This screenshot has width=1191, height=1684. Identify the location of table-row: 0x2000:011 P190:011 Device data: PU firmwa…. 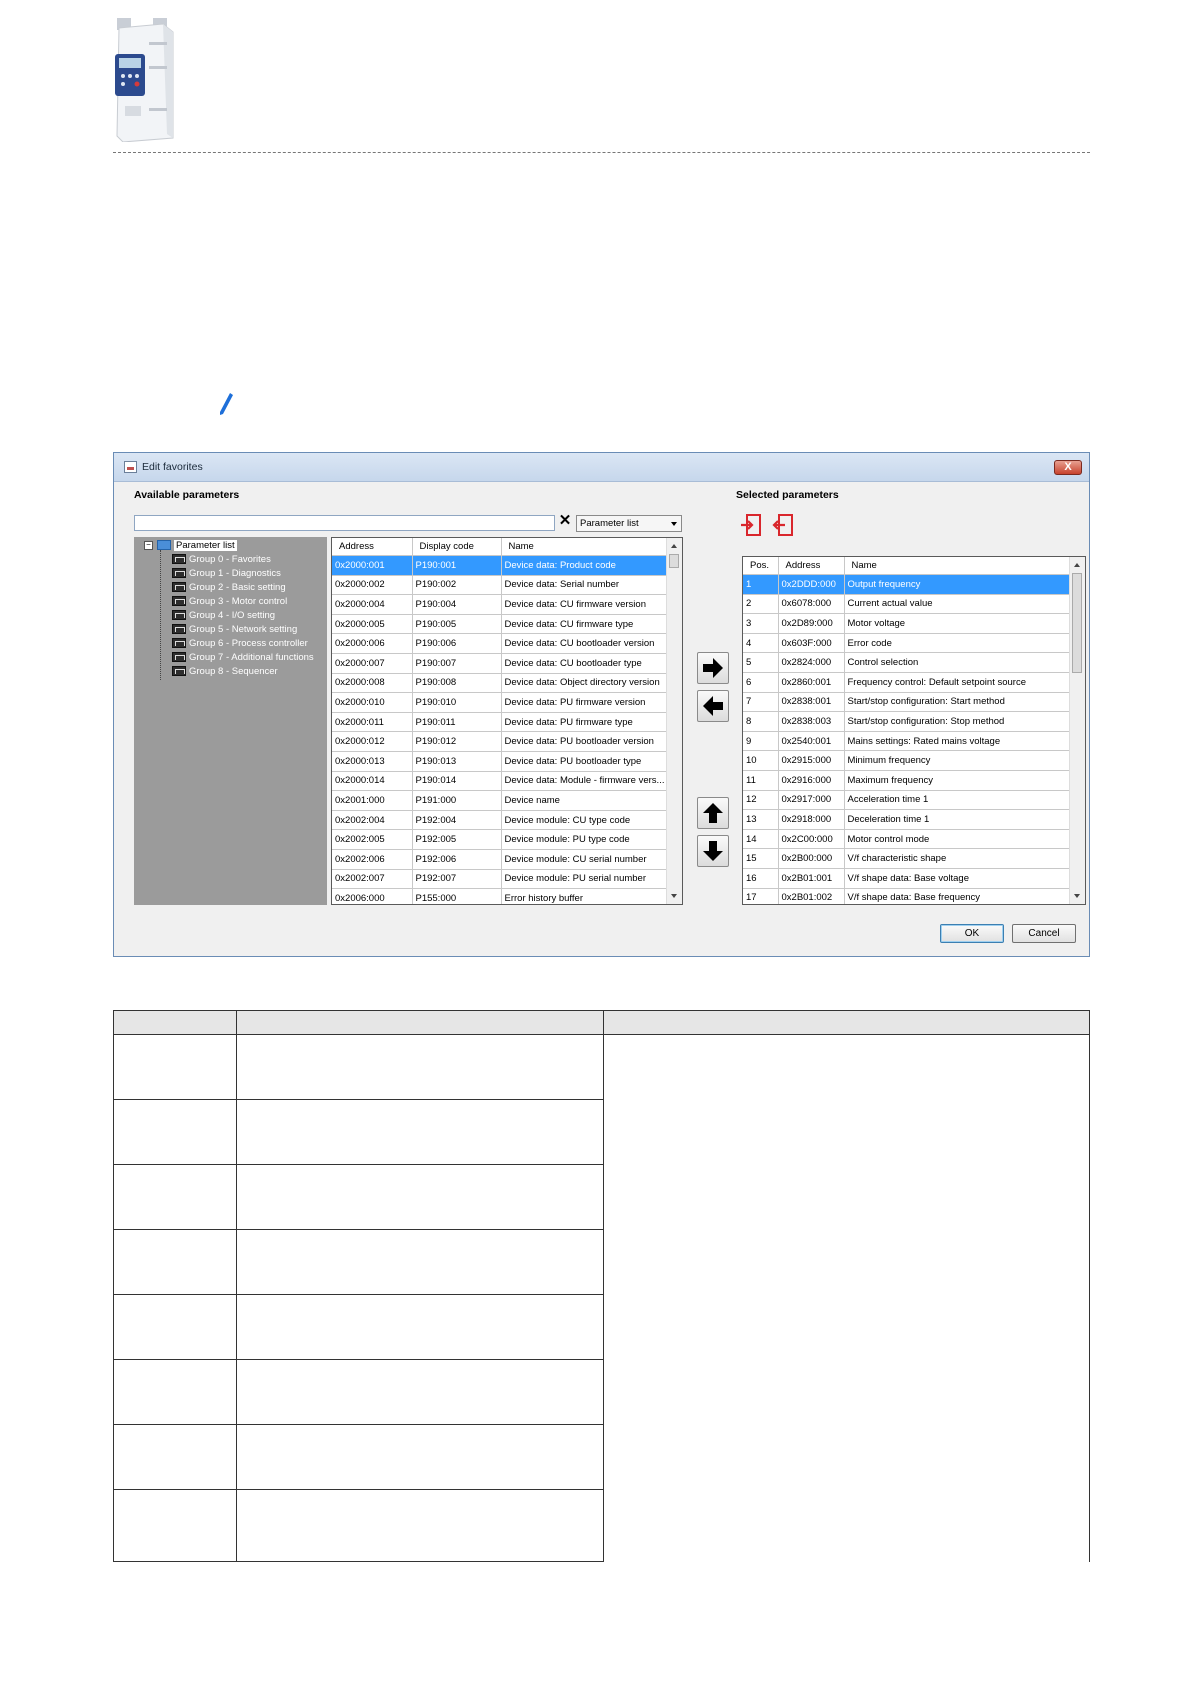
(500, 722).